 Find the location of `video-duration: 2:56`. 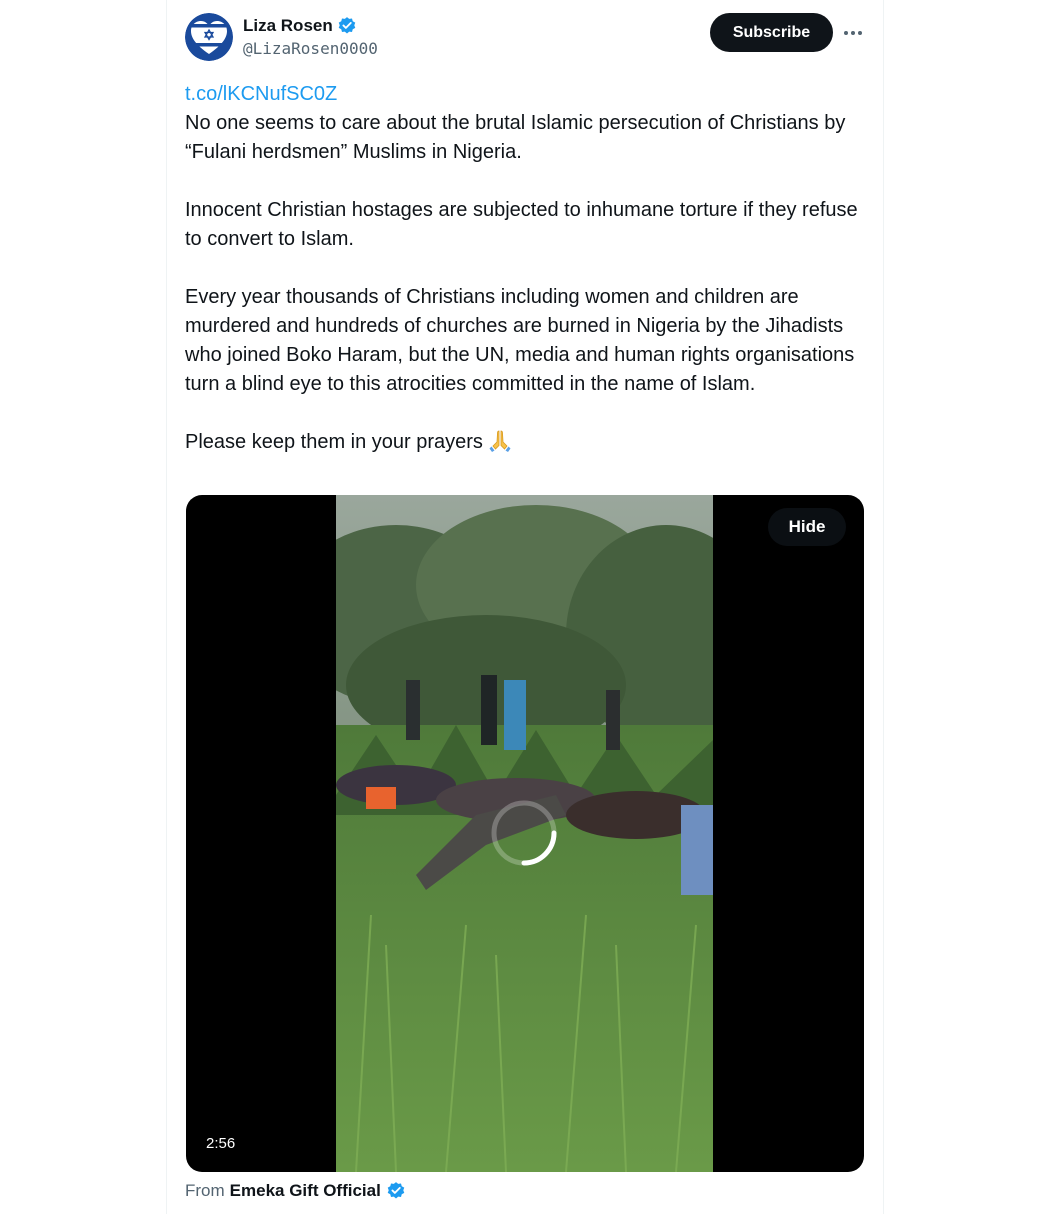

video-duration: 2:56 is located at coordinates (221, 1143).